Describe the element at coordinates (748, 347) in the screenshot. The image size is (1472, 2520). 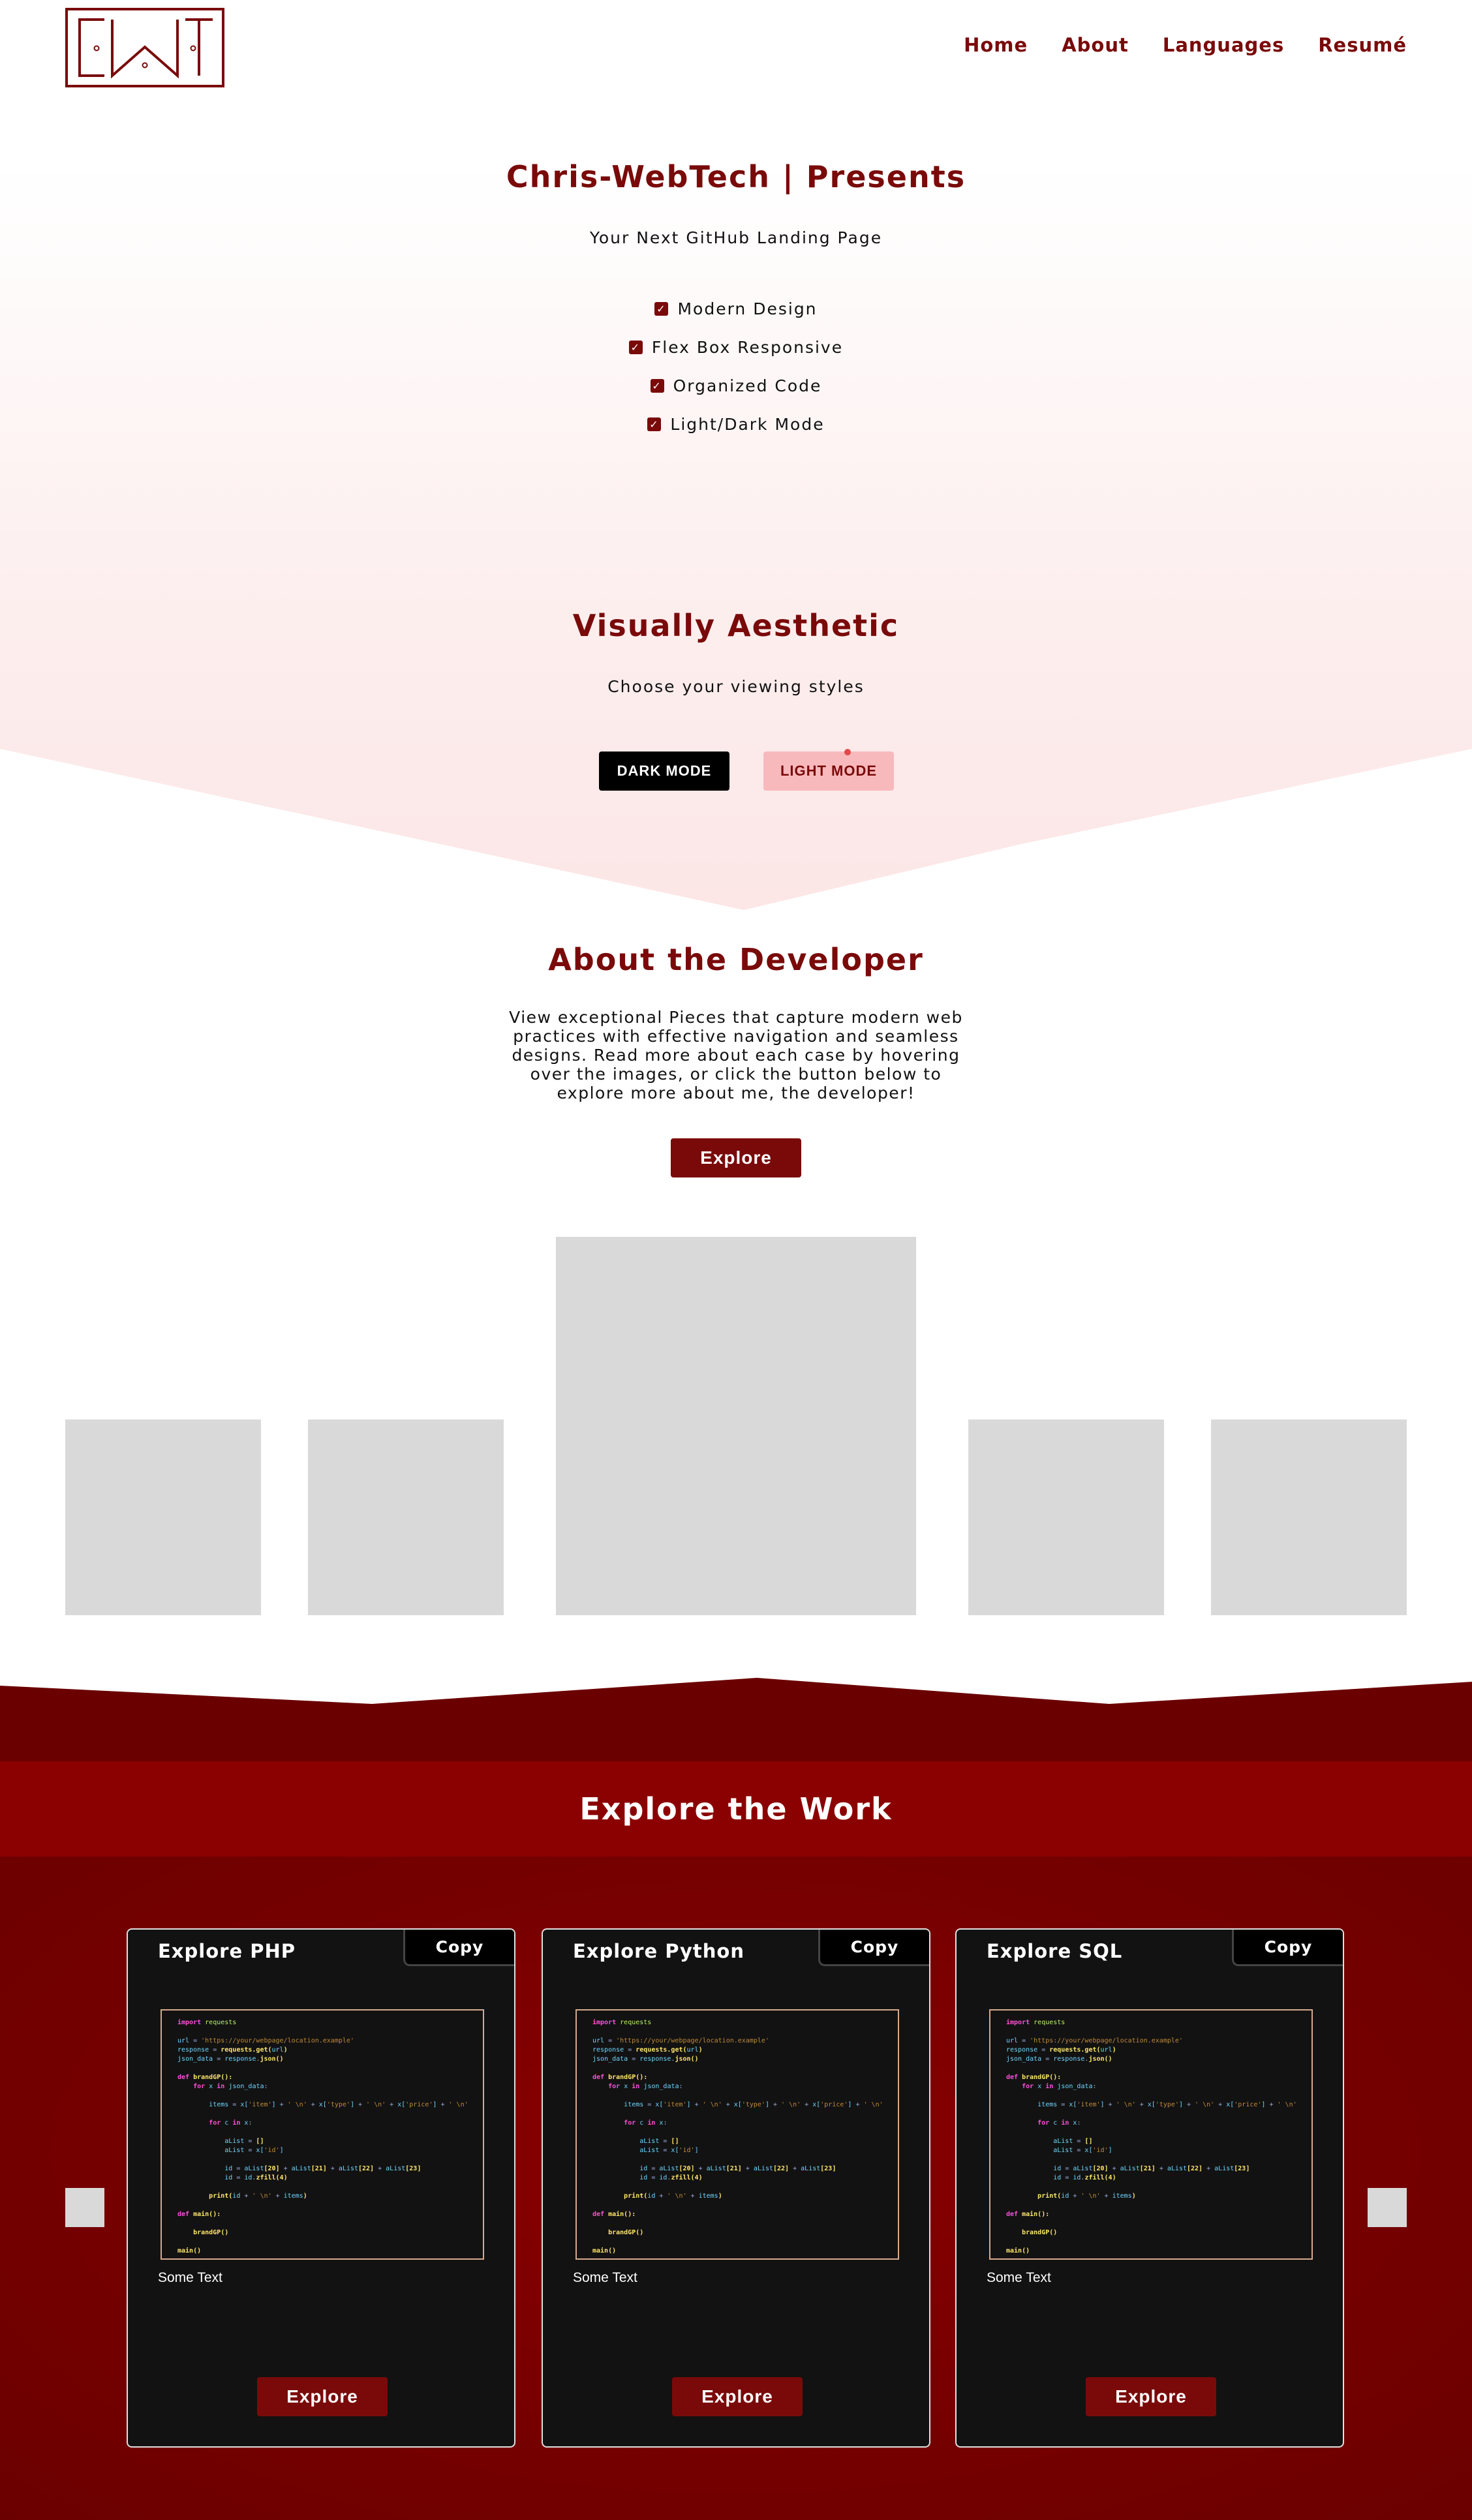
I see `feature-label: Flex Box Responsive` at that location.